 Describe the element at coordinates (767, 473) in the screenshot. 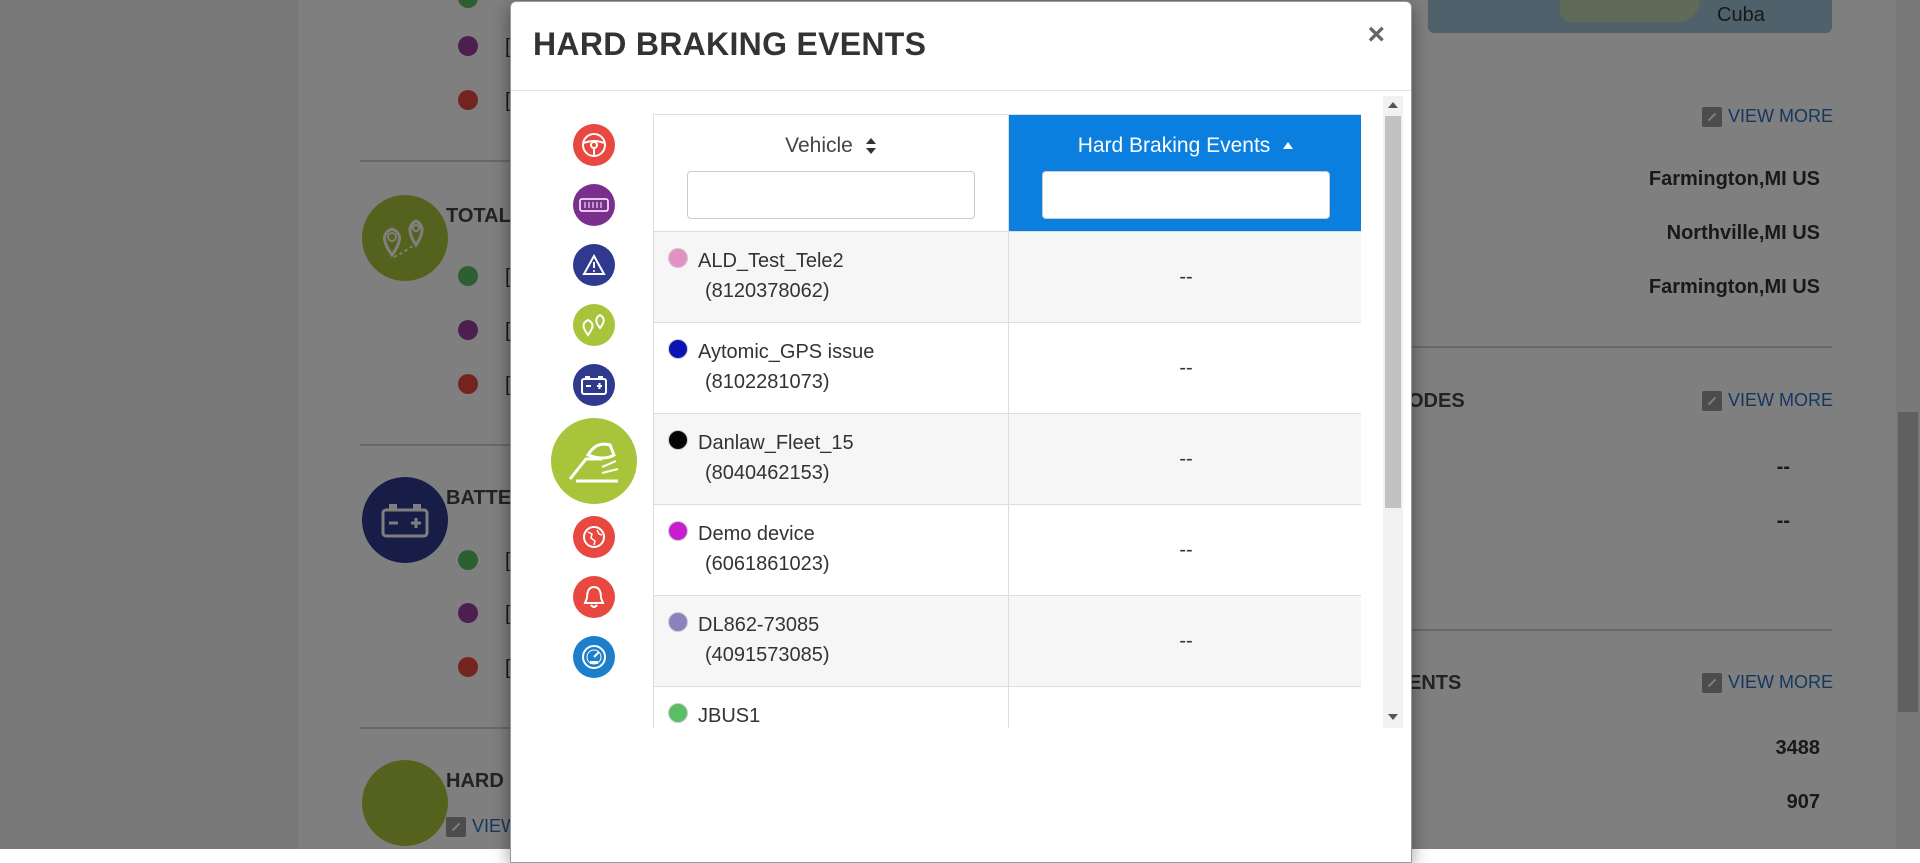

I see `vehicle-id: (8040462153)` at that location.